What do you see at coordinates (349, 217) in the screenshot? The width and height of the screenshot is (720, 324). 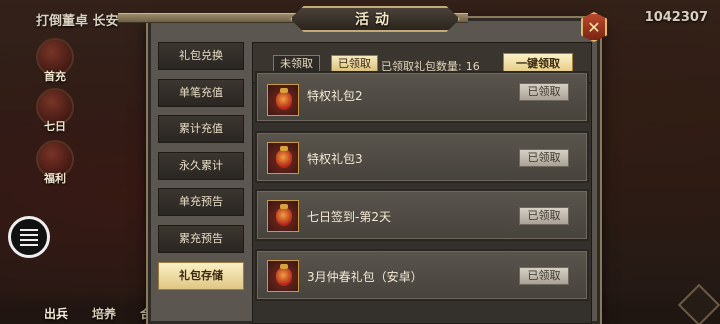 I see `gift-name: 七日签到-第2天` at bounding box center [349, 217].